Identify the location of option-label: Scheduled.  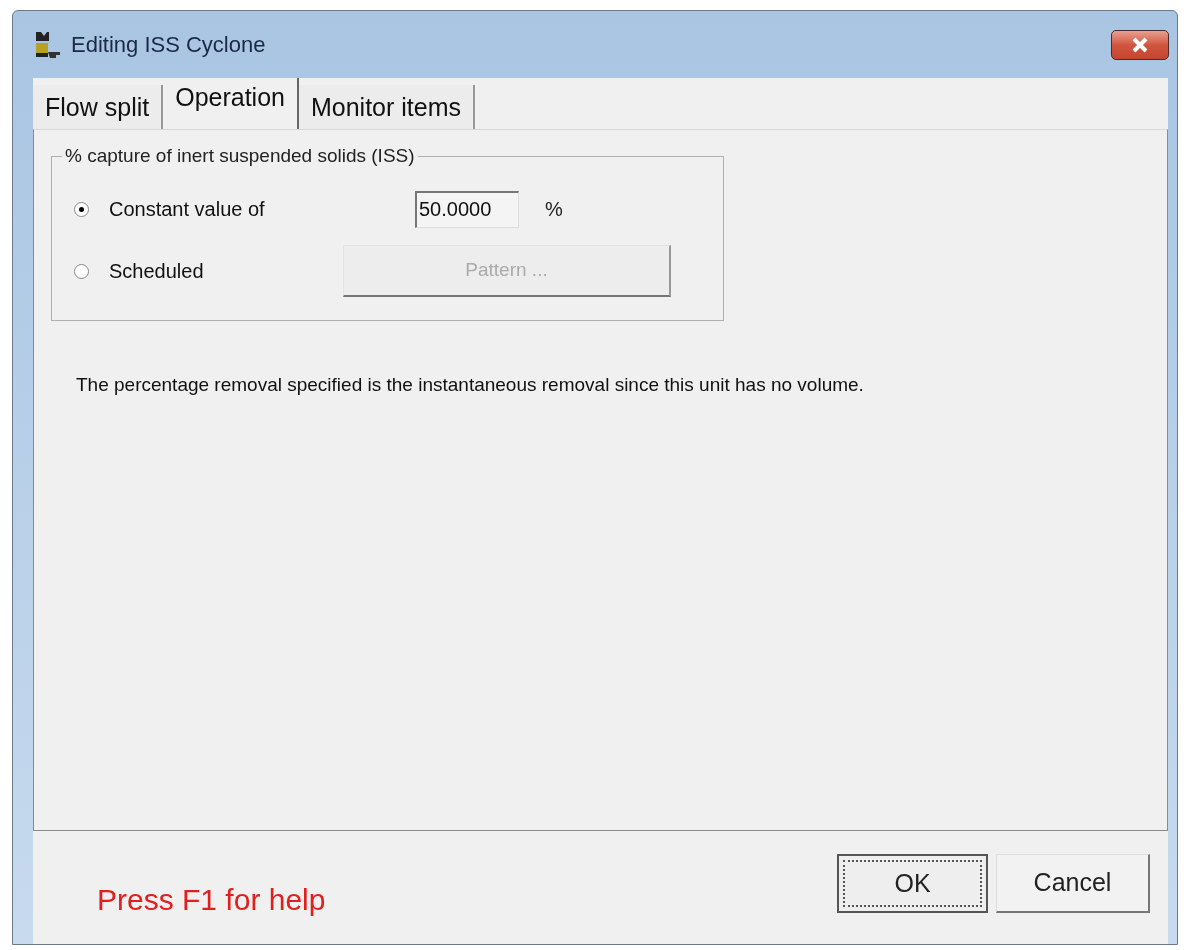
(157, 271).